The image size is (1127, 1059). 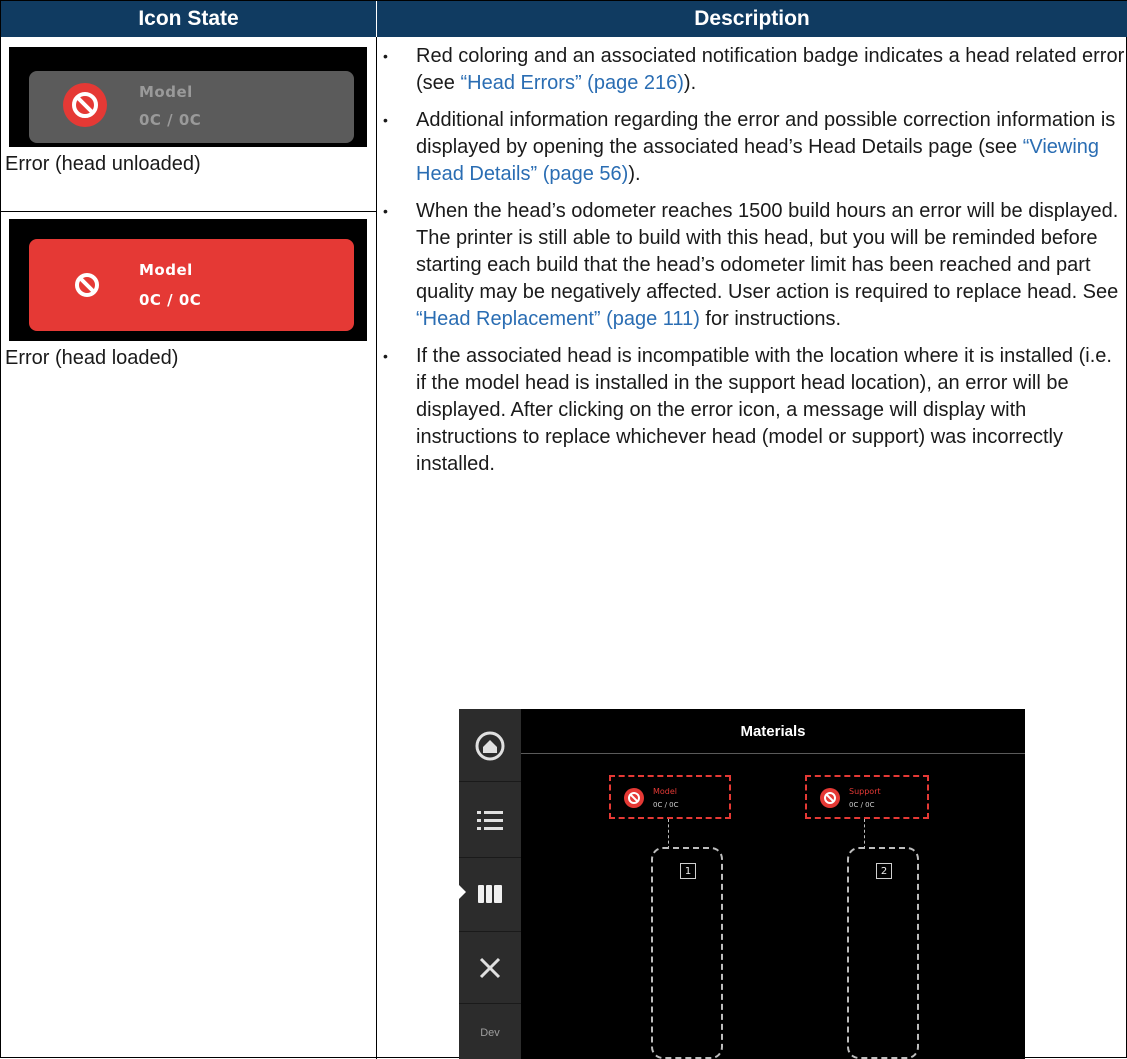 What do you see at coordinates (883, 953) in the screenshot?
I see `material-bay-2: 2` at bounding box center [883, 953].